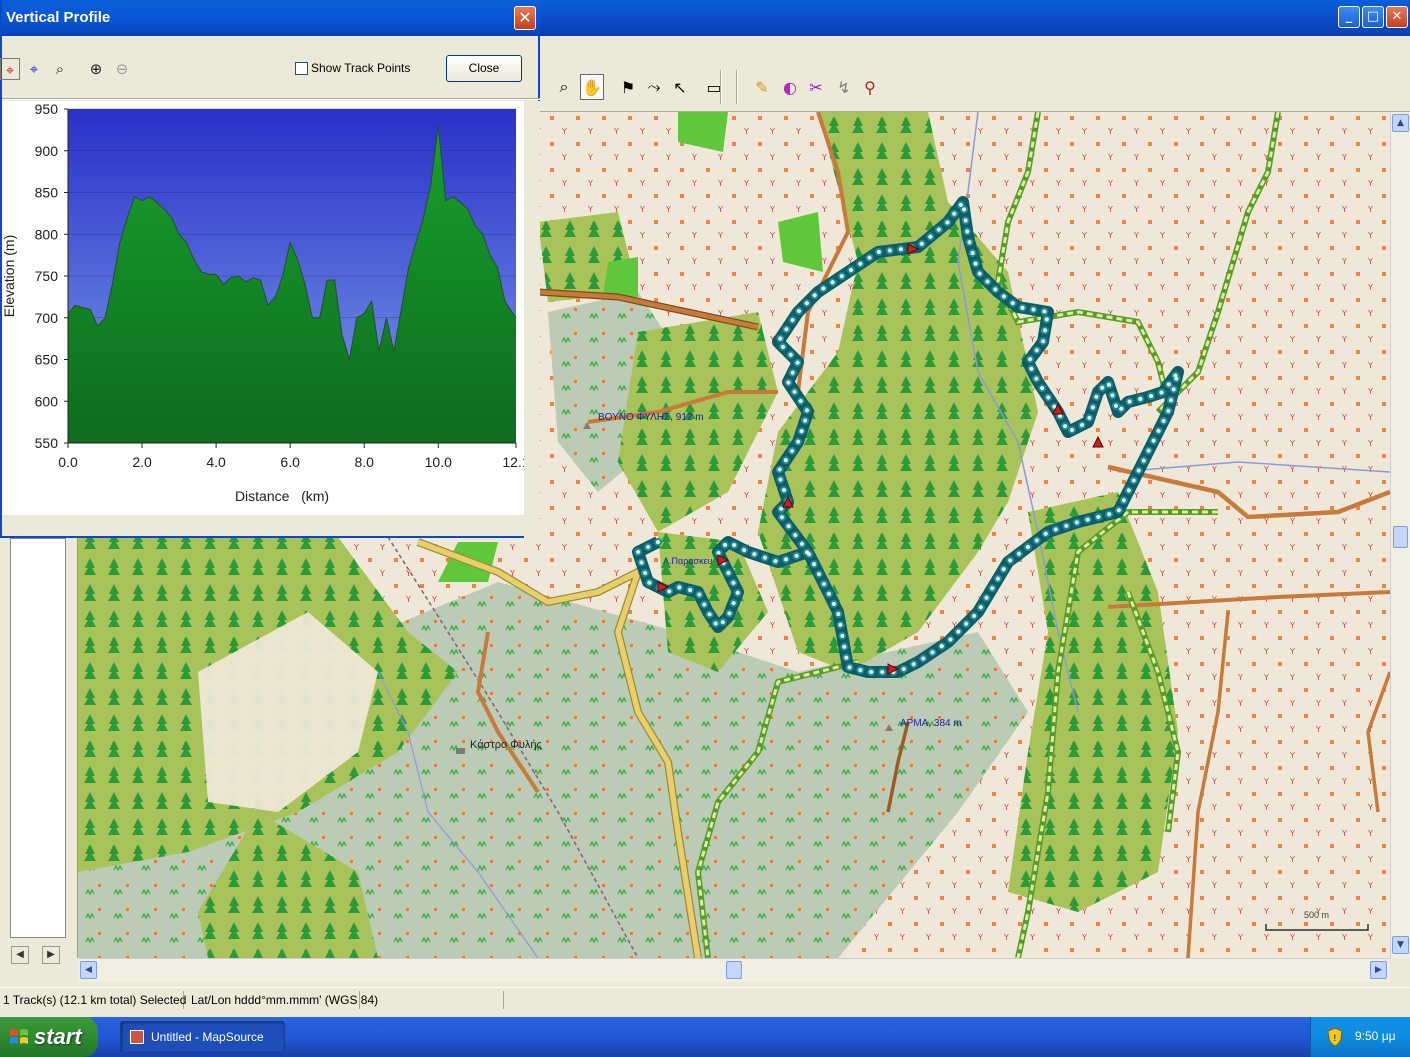  I want to click on minimize-button: _, so click(1349, 17).